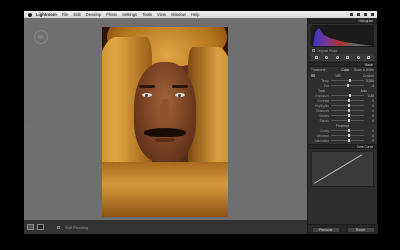 The height and width of the screenshot is (250, 400). I want to click on battery-icon, so click(365, 14).